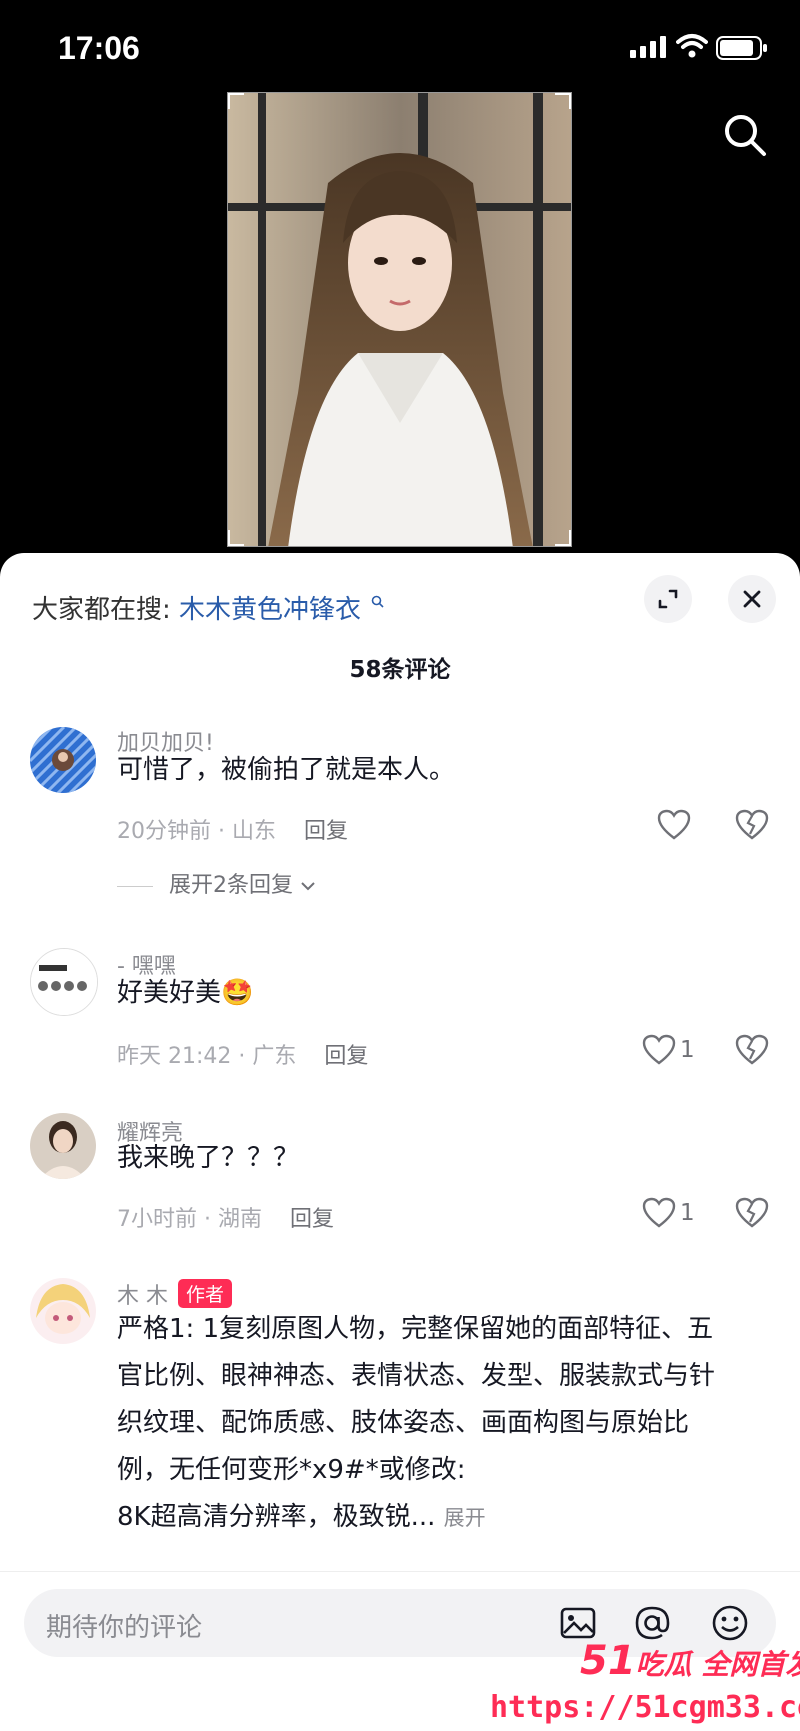 The image size is (800, 1731). I want to click on battery-icon, so click(741, 48).